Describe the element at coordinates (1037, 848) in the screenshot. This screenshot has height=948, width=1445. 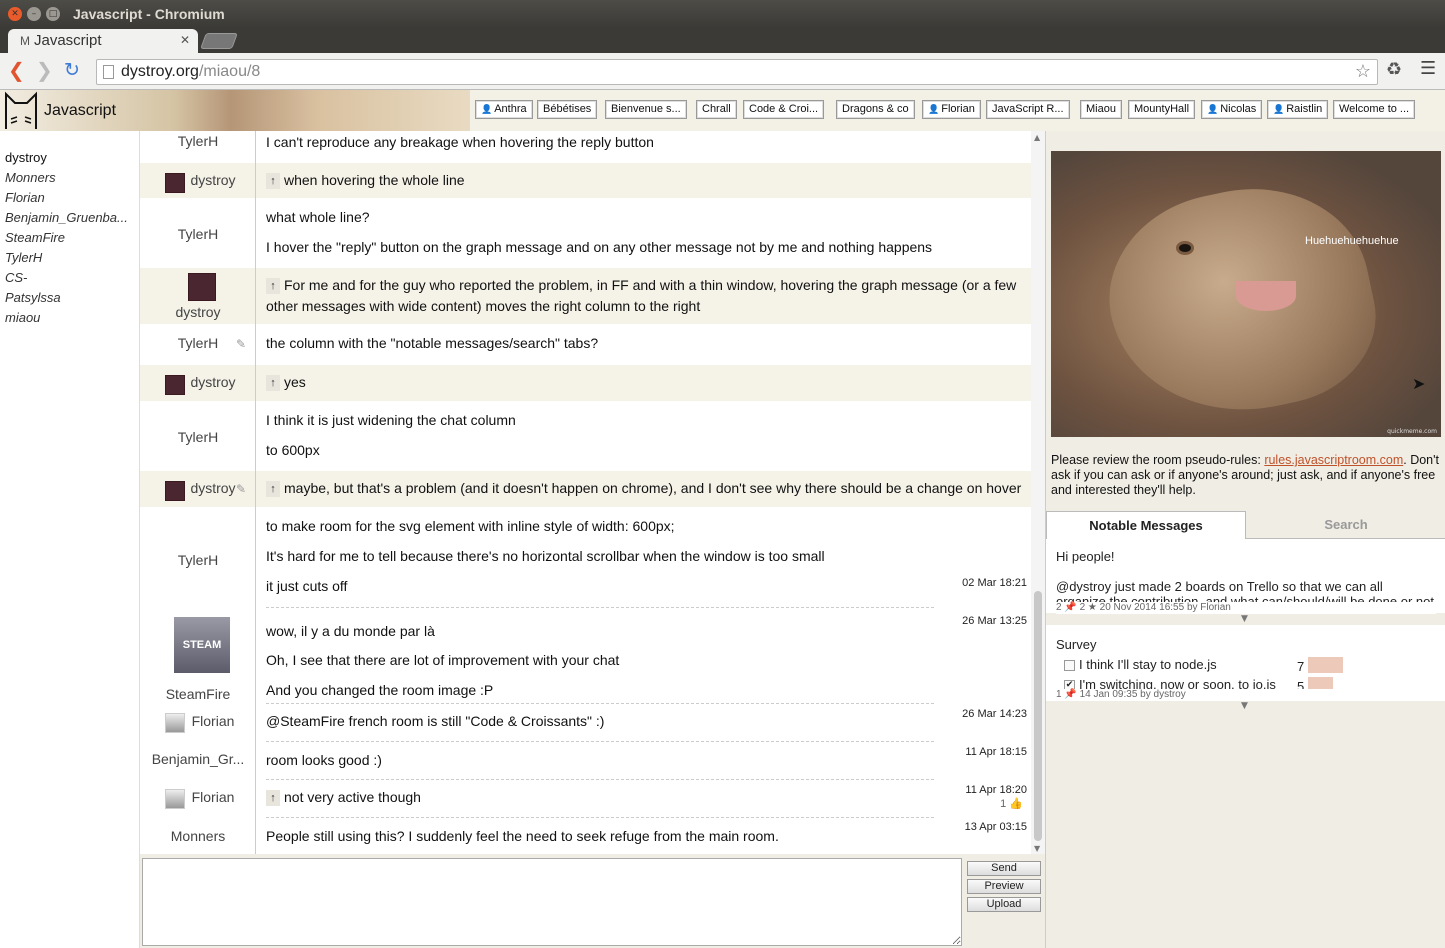
I see `scroll-down-icon: ▼` at that location.